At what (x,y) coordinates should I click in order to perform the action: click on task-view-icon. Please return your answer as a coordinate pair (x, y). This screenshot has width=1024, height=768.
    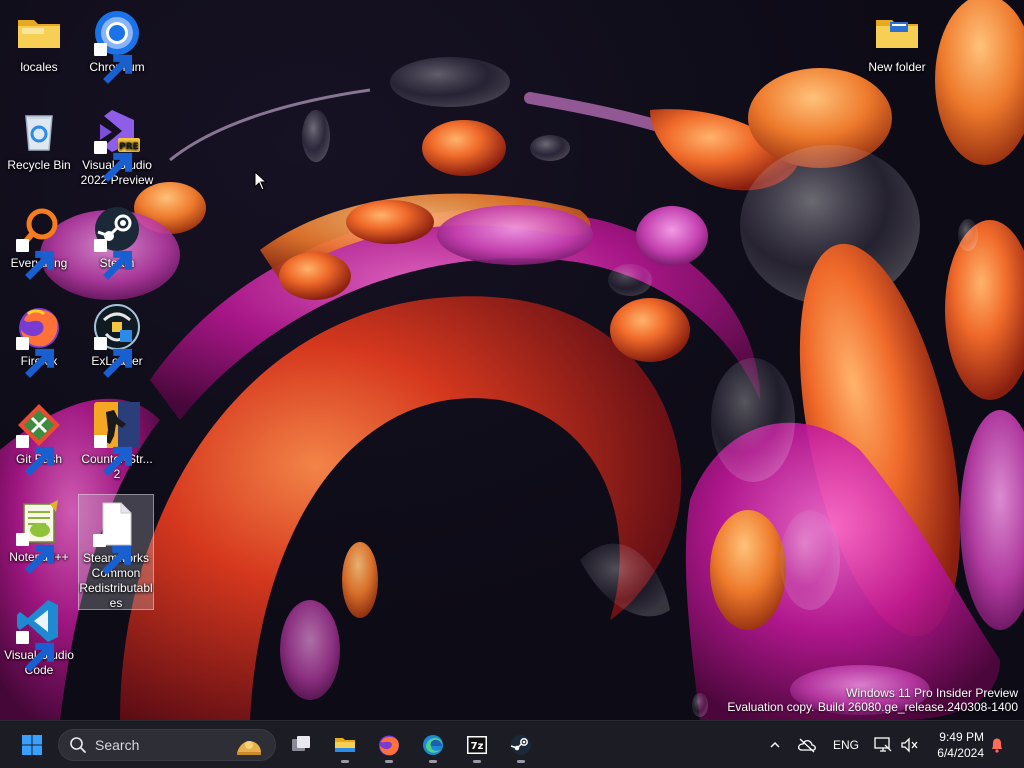
    Looking at the image, I should click on (301, 745).